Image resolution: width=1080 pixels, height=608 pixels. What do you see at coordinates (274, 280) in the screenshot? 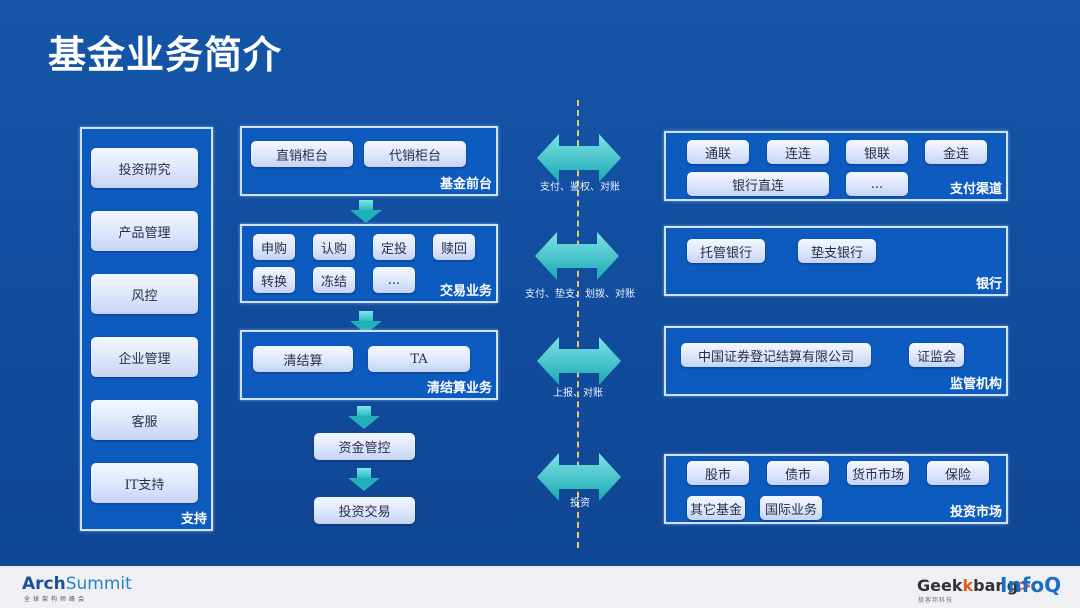
I see `trading-item: 转换` at bounding box center [274, 280].